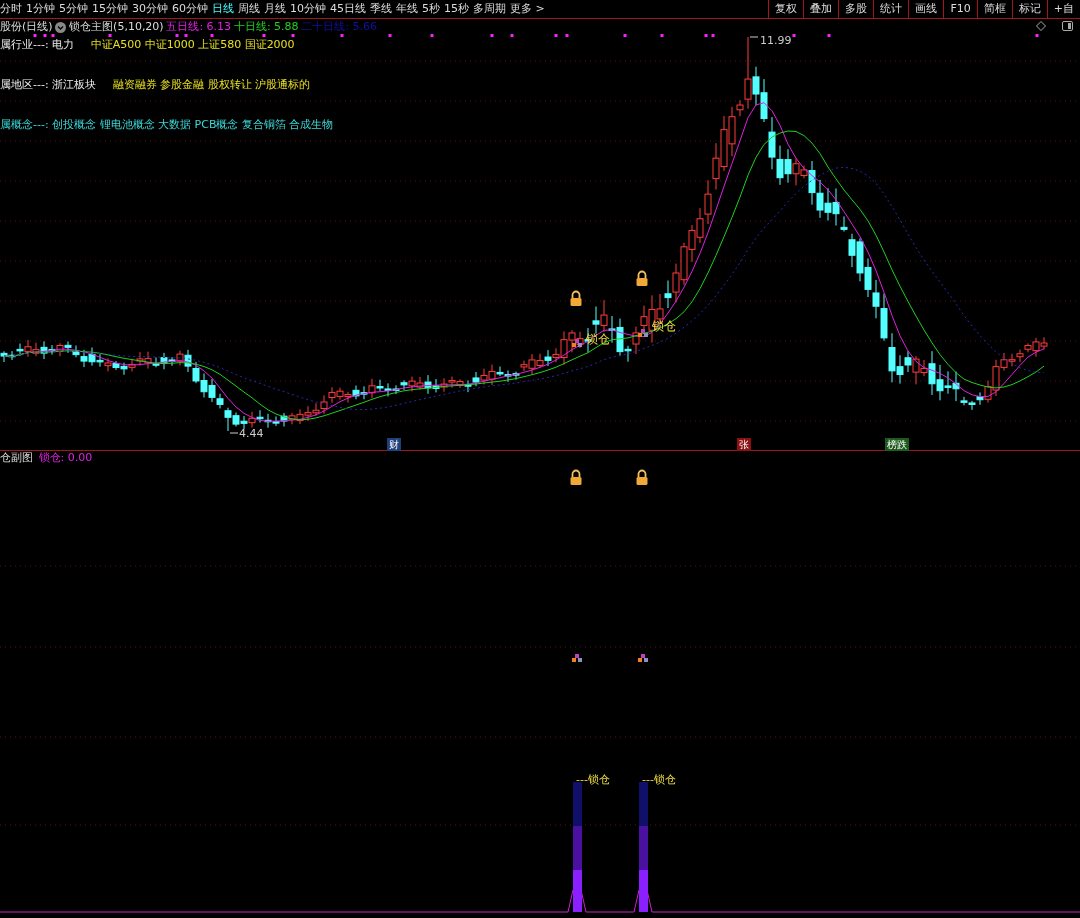 Image resolution: width=1080 pixels, height=918 pixels. Describe the element at coordinates (251, 434) in the screenshot. I see `low-price-label: 4.44` at that location.